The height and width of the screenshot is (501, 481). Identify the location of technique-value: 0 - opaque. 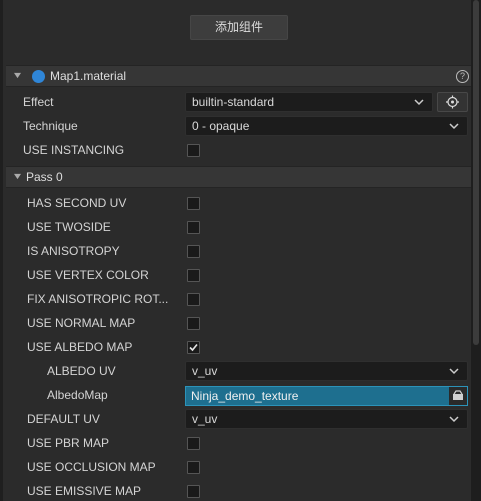
(221, 126).